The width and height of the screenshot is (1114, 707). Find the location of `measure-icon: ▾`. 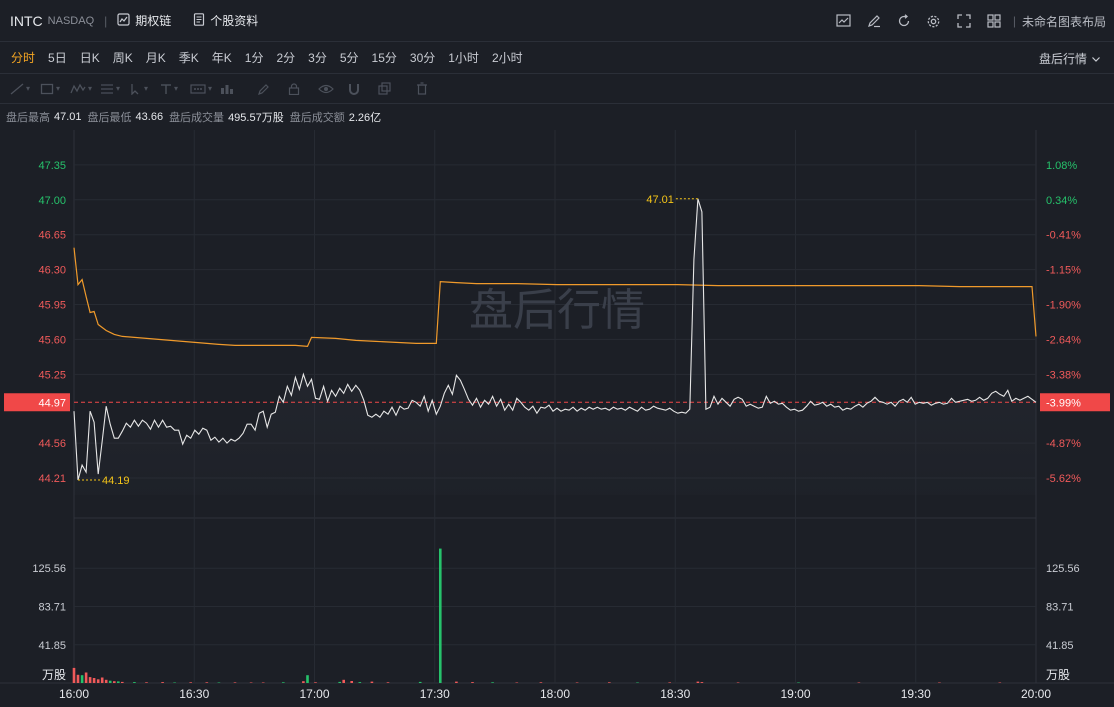

measure-icon: ▾ is located at coordinates (205, 89).